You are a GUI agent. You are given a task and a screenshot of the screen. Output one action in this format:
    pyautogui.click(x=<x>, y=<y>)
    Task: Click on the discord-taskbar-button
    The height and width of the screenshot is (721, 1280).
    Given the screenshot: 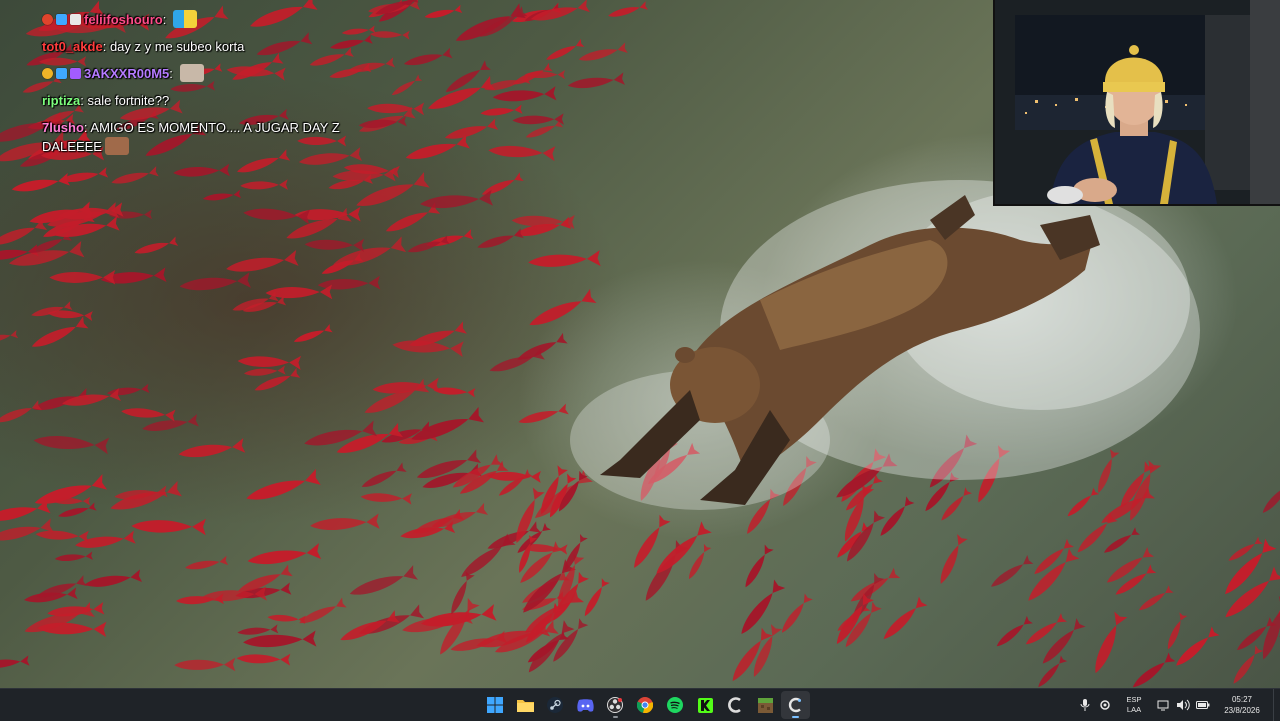 What is the action you would take?
    pyautogui.click(x=585, y=705)
    